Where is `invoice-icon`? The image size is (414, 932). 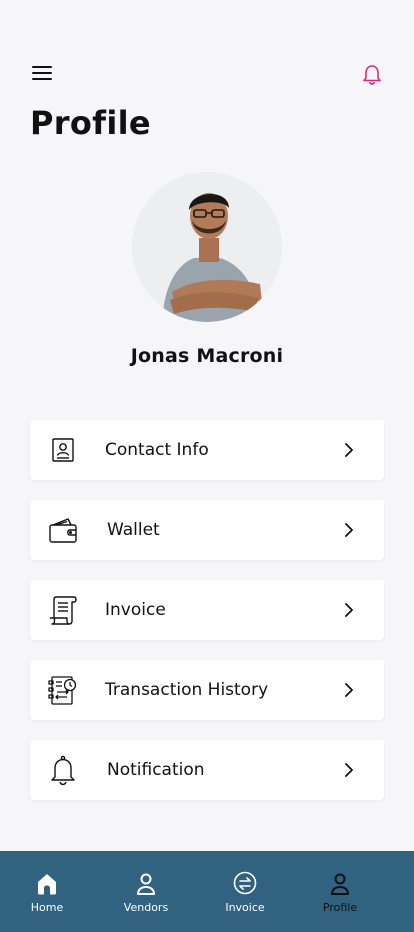 invoice-icon is located at coordinates (63, 610).